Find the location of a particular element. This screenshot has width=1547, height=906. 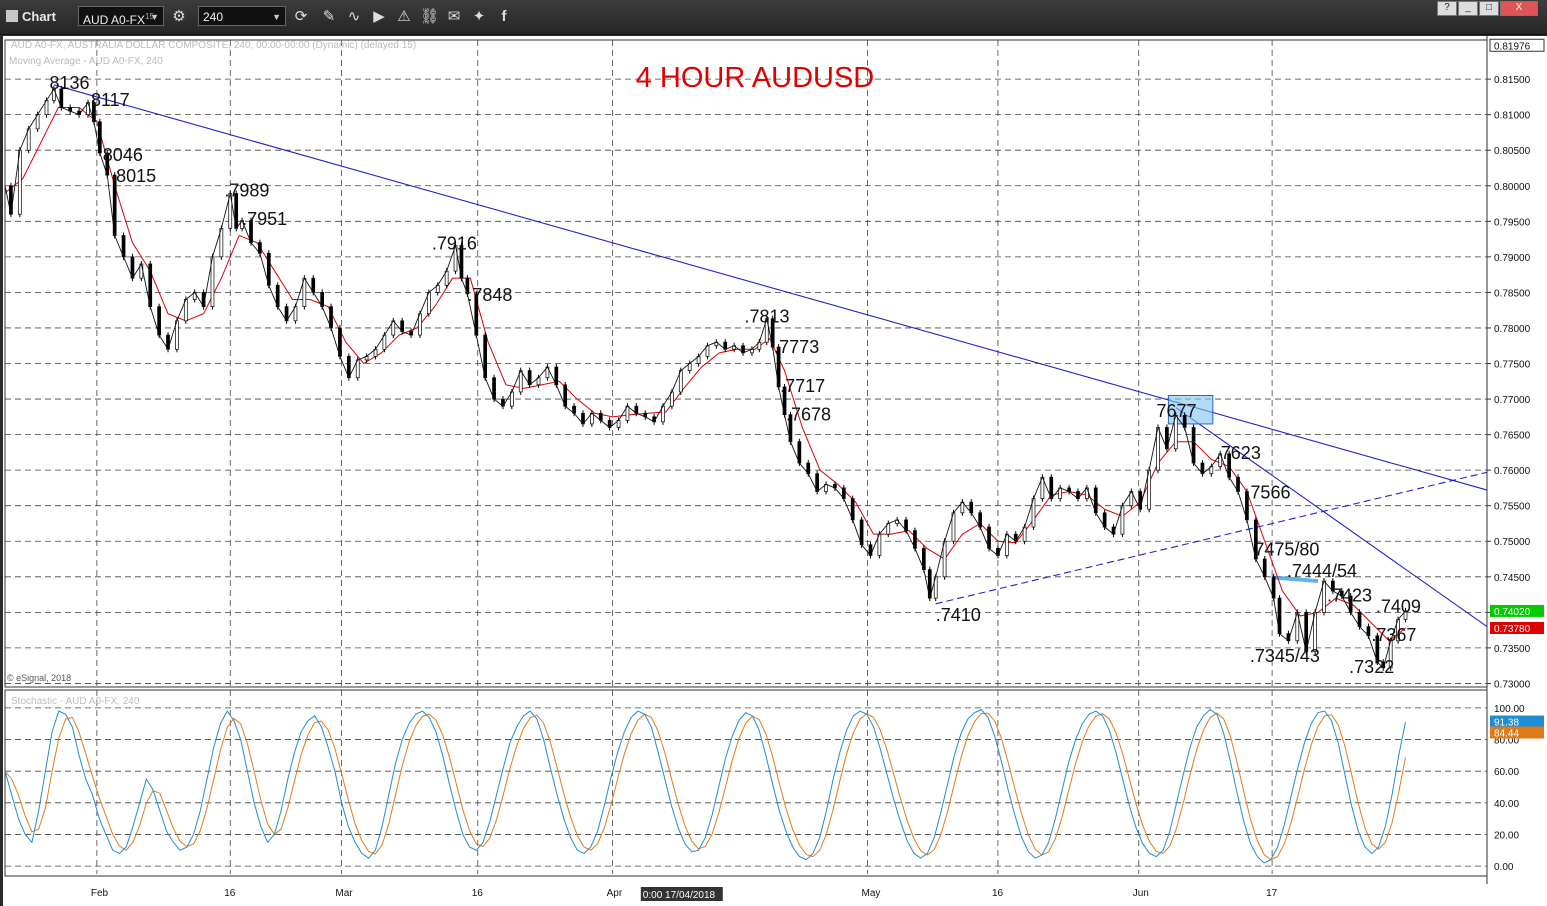

trendline-rising-support is located at coordinates (1211, 538).